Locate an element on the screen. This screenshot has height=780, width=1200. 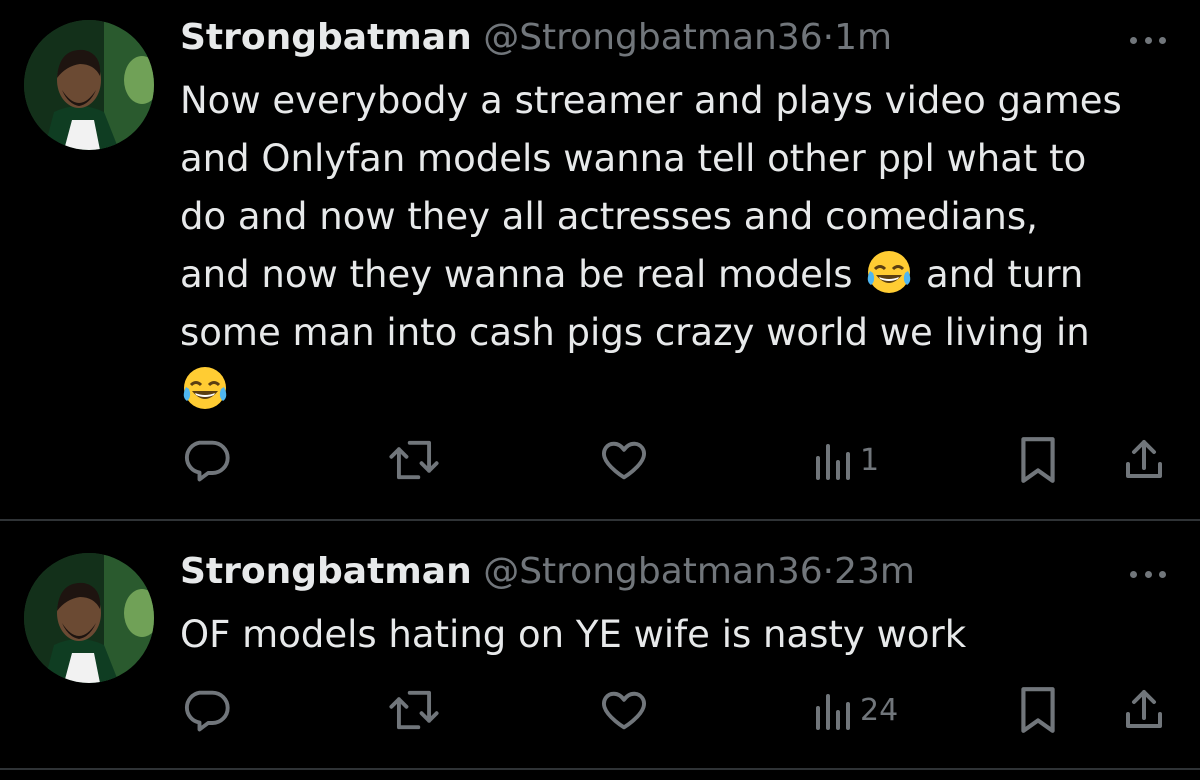
tweet-actions: 24 is located at coordinates (600, 710).